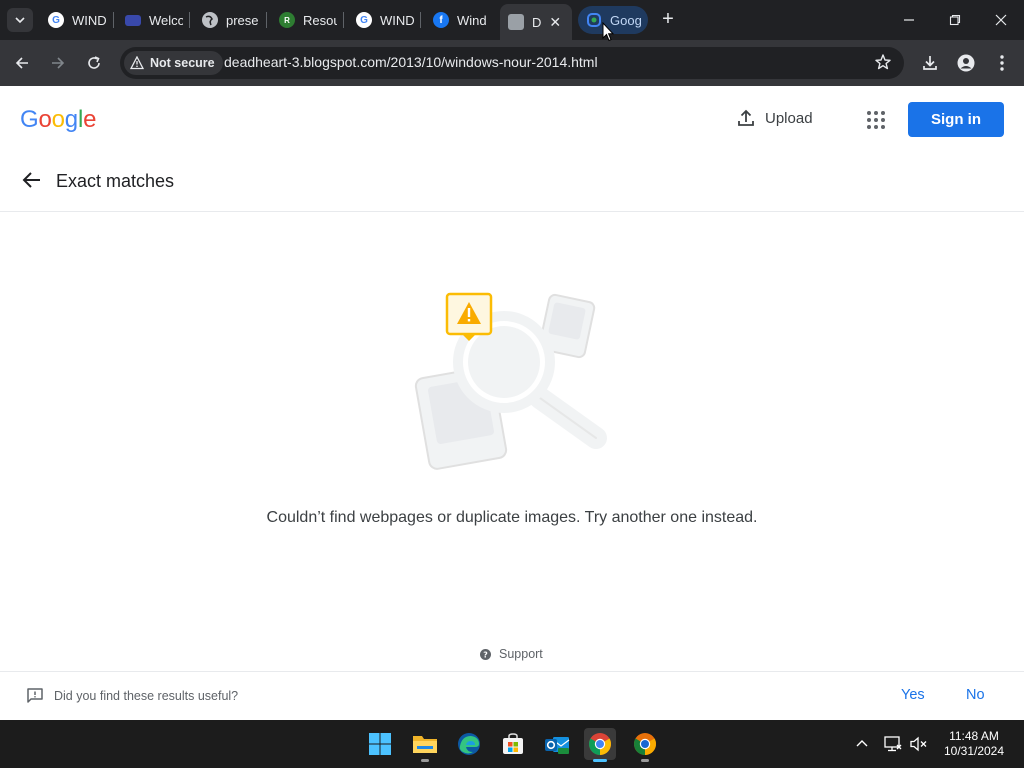 The height and width of the screenshot is (768, 1024). What do you see at coordinates (441, 20) in the screenshot?
I see `facebook-icon: f` at bounding box center [441, 20].